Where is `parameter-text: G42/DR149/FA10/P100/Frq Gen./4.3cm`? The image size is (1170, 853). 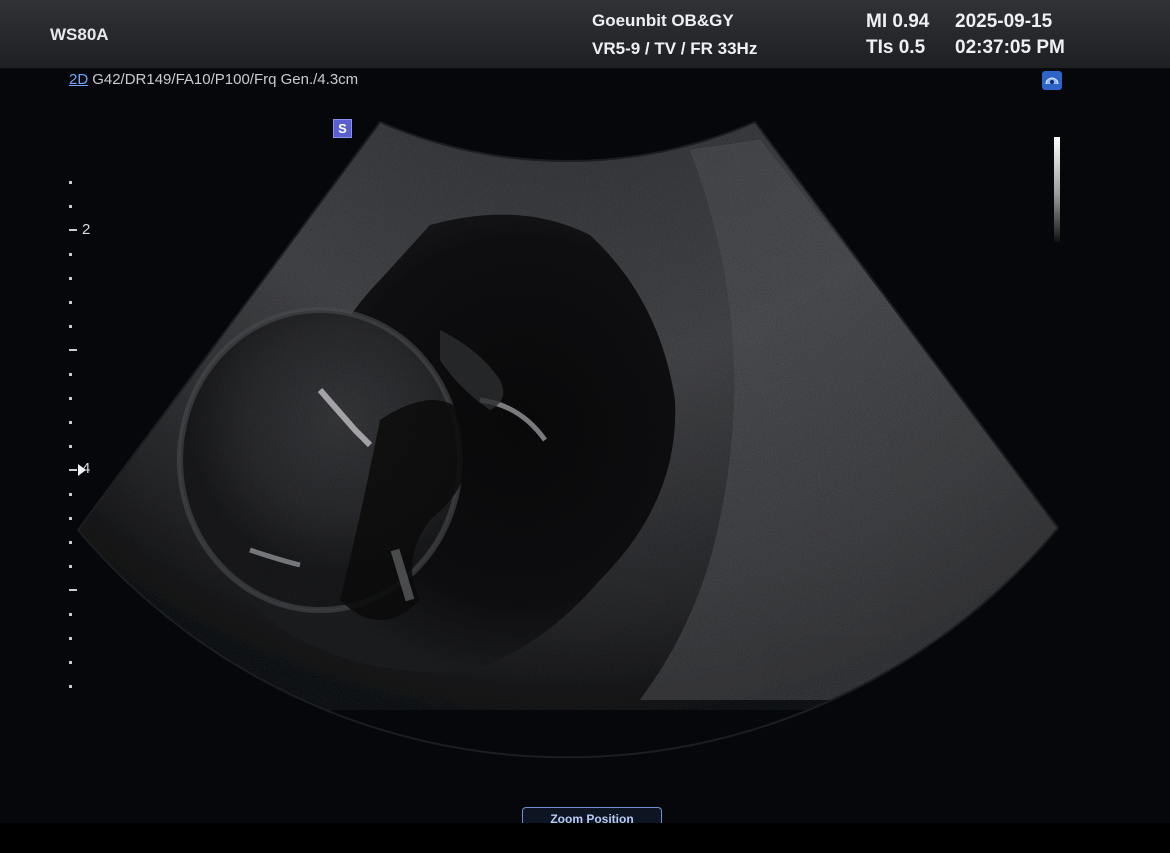 parameter-text: G42/DR149/FA10/P100/Frq Gen./4.3cm is located at coordinates (225, 79).